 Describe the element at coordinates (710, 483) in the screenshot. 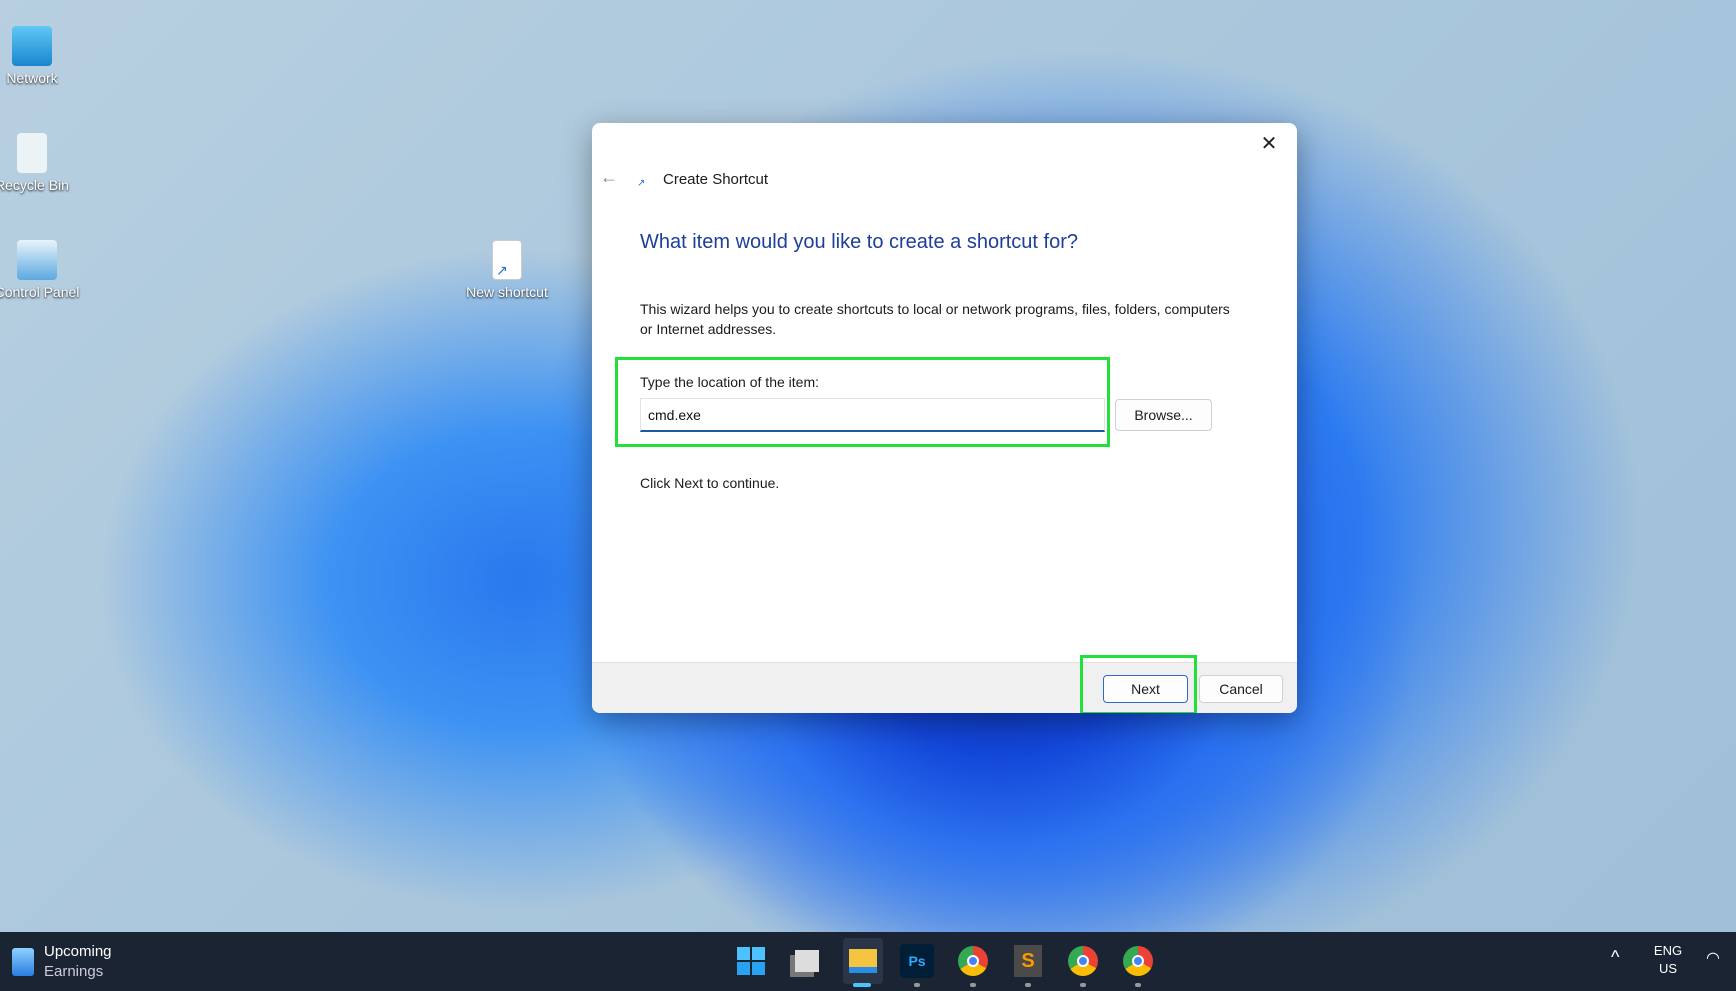

I see `continue-text: Click Next to continue.` at that location.